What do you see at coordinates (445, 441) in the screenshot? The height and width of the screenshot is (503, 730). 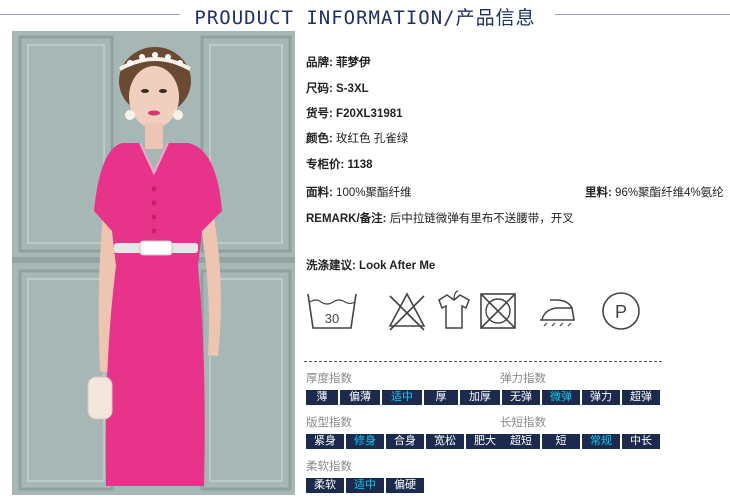 I see `fit-option-loose: 宽松` at bounding box center [445, 441].